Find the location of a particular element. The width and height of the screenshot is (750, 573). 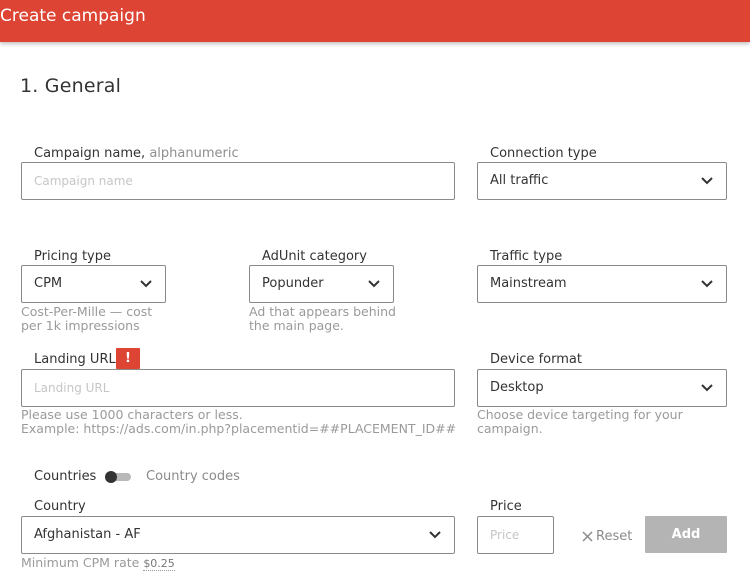

pricing-type-label: Pricing type is located at coordinates (72, 256).